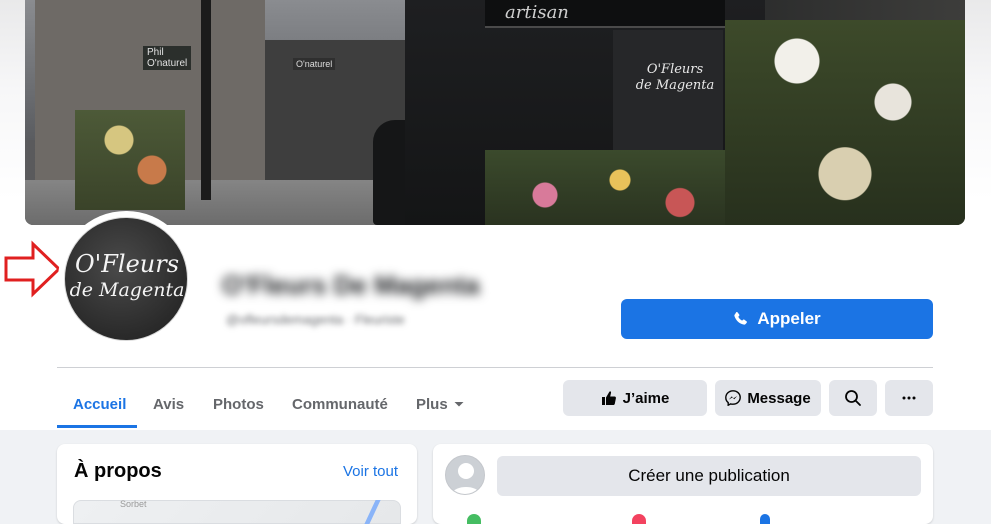  Describe the element at coordinates (33, 269) in the screenshot. I see `annotation-arrow-icon` at that location.